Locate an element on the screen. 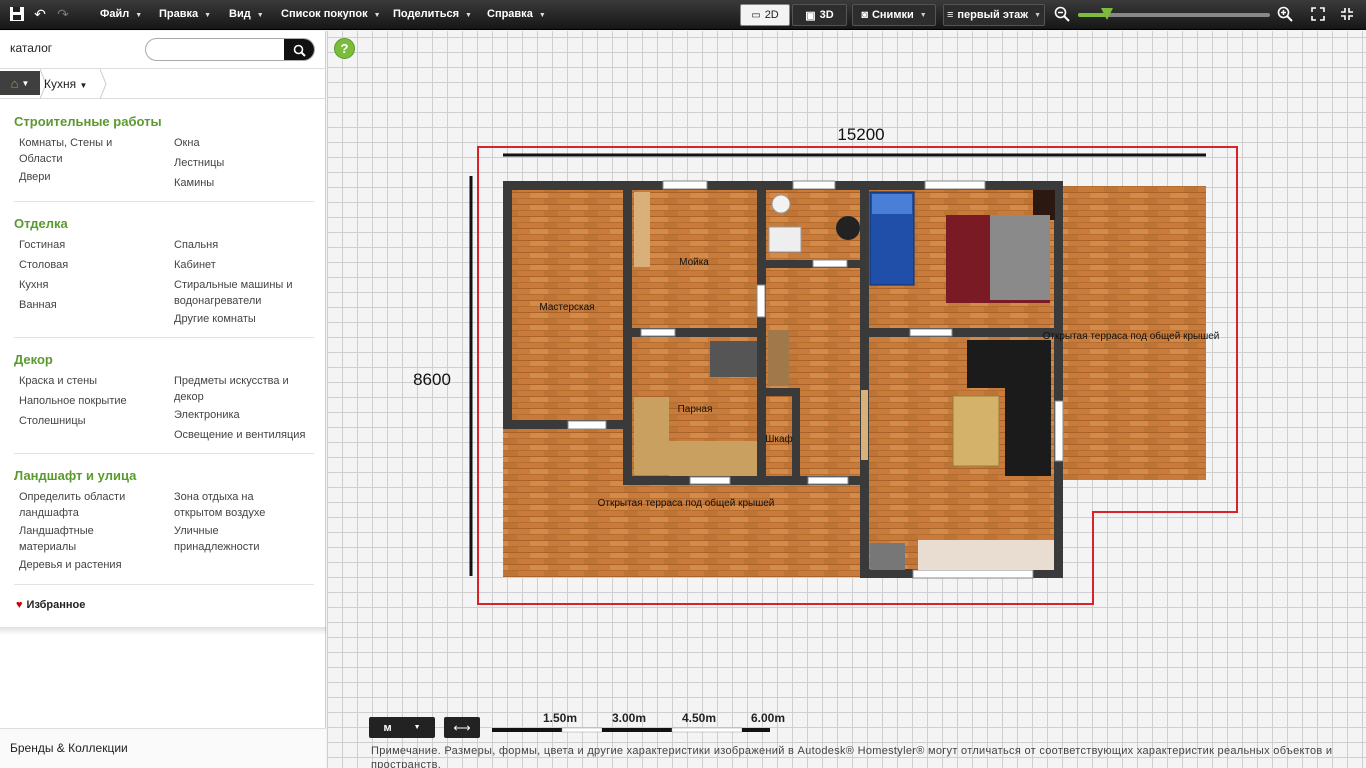 This screenshot has height=768, width=1366. scale-label: 3.00m is located at coordinates (629, 718).